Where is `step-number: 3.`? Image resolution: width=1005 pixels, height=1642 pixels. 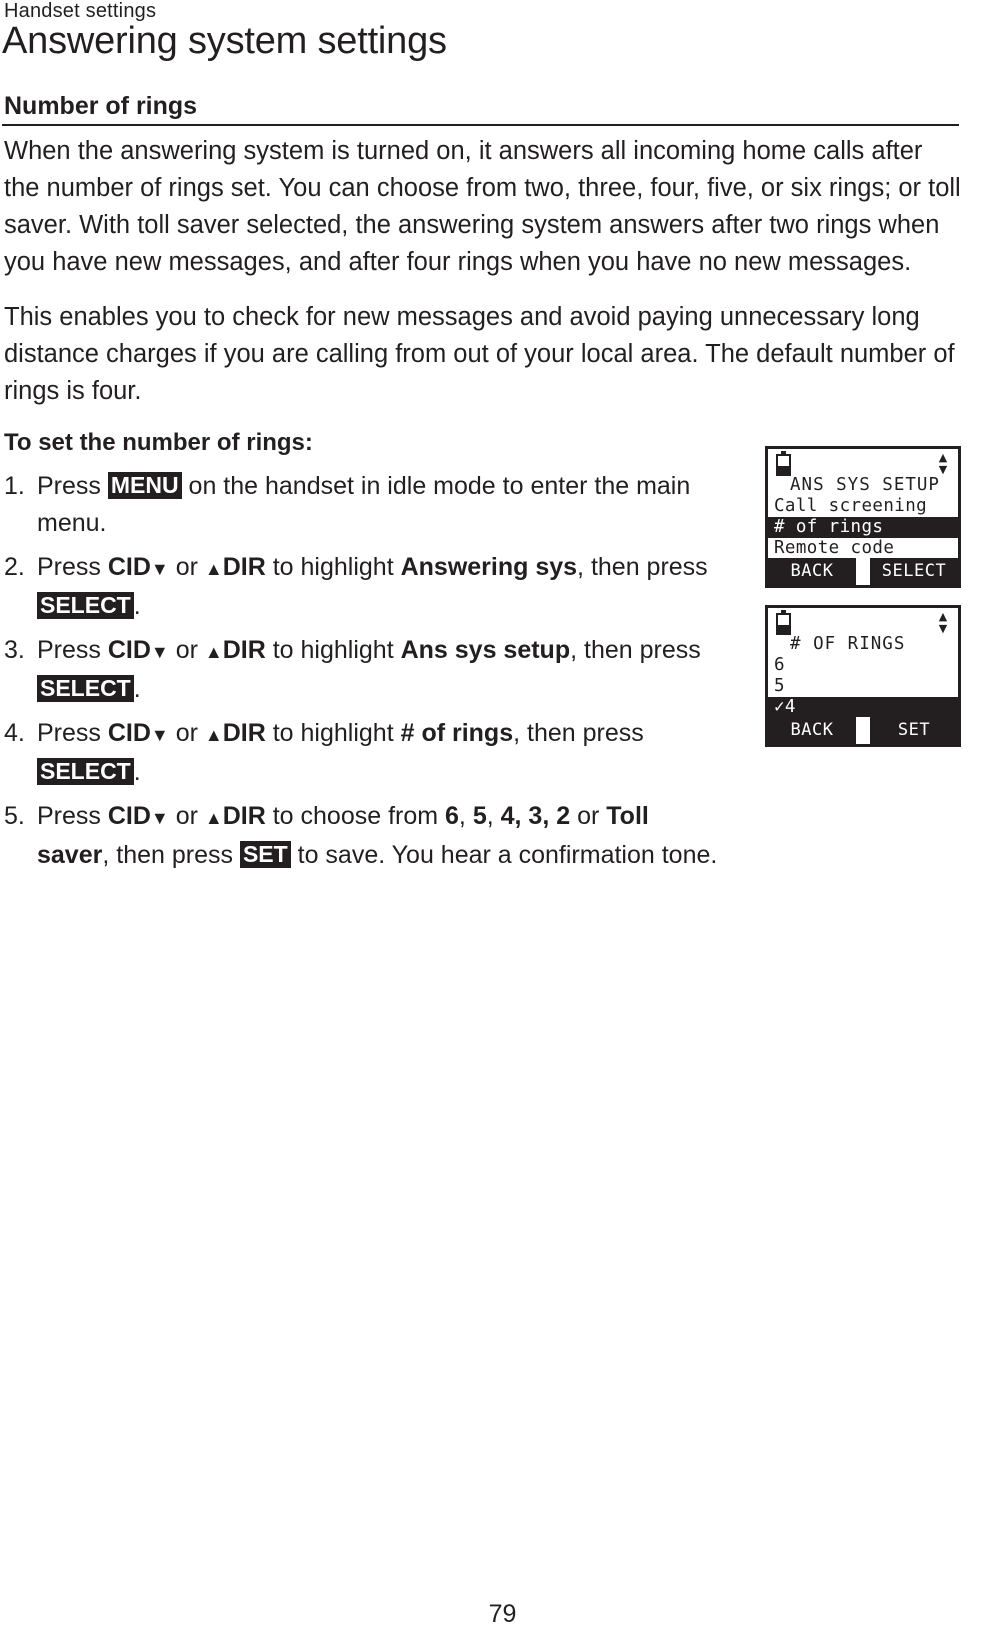 step-number: 3. is located at coordinates (14, 650).